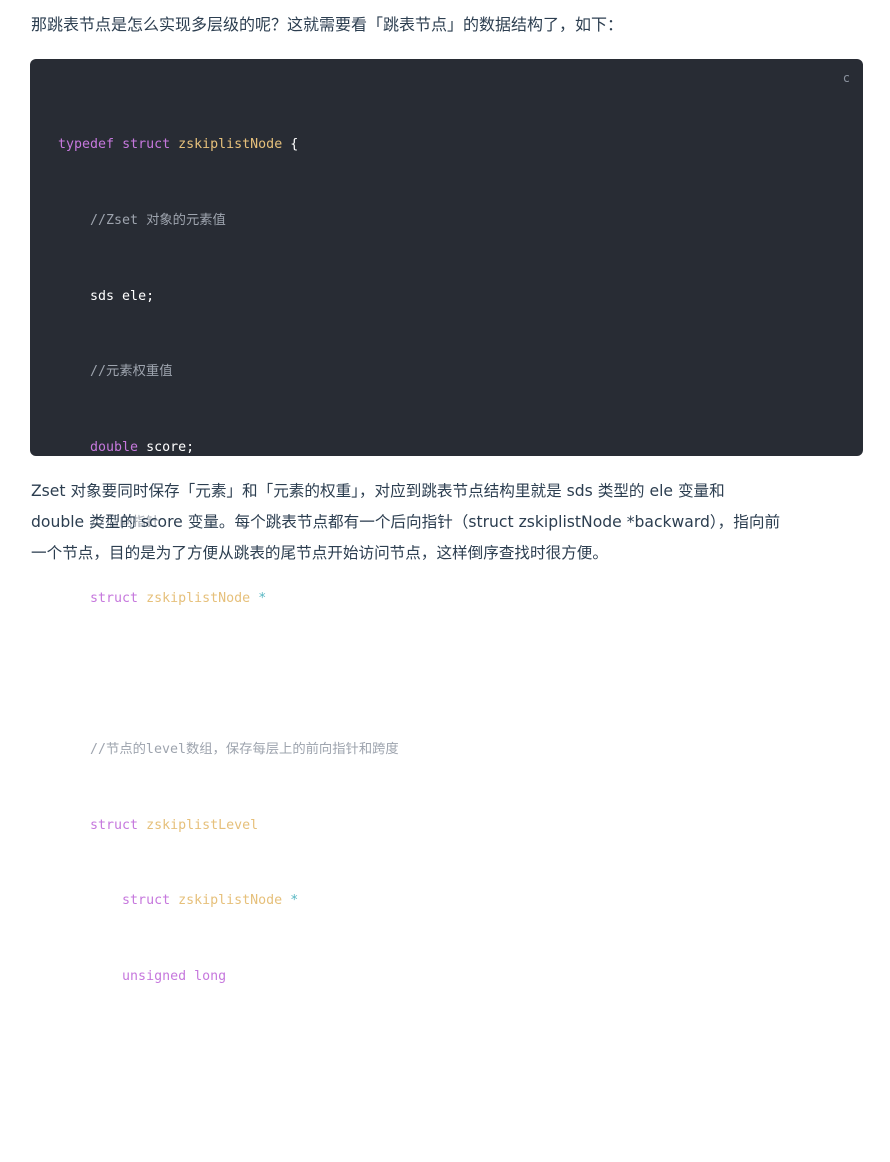 The image size is (890, 1162). What do you see at coordinates (302, 598) in the screenshot?
I see `code-text: backward;` at bounding box center [302, 598].